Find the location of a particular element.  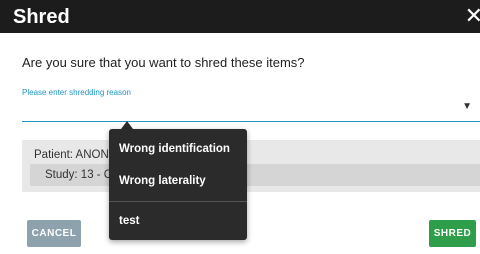

menu-item-test: test is located at coordinates (129, 221).